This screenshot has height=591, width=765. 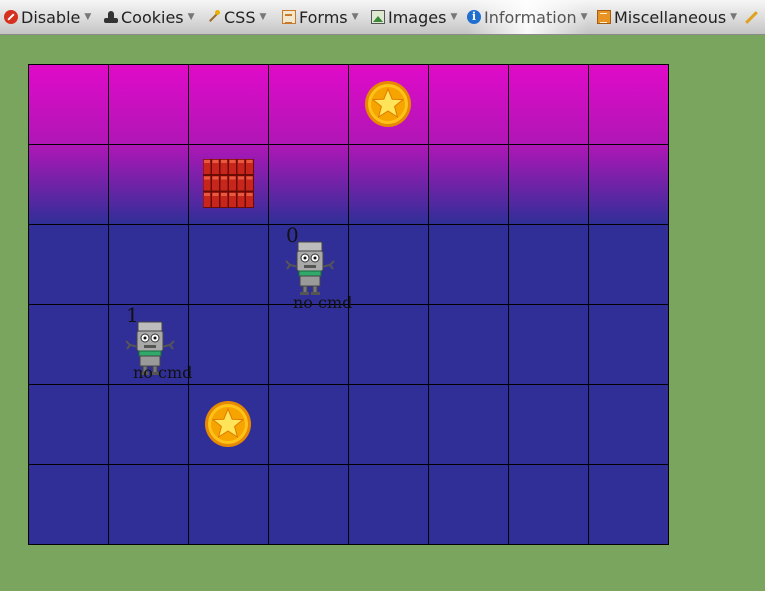 I want to click on disable-icon, so click(x=11, y=17).